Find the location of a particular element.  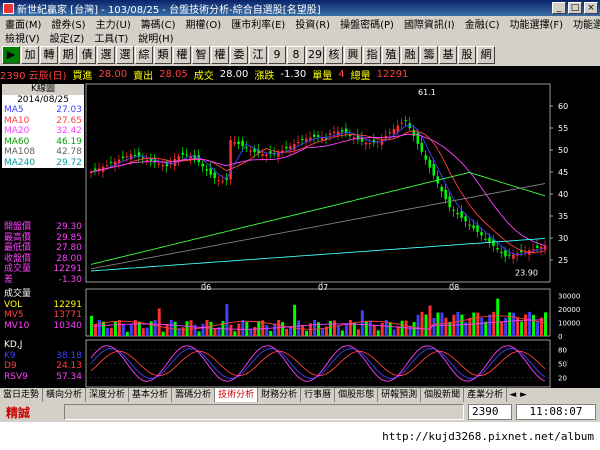

price-tick-label: 30 is located at coordinates (563, 238).